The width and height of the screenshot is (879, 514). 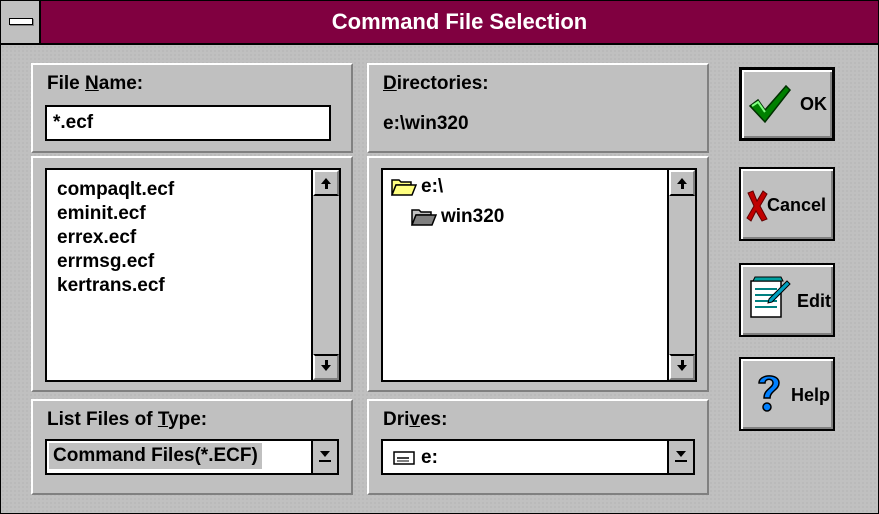 I want to click on ok-label: OK, so click(x=813, y=104).